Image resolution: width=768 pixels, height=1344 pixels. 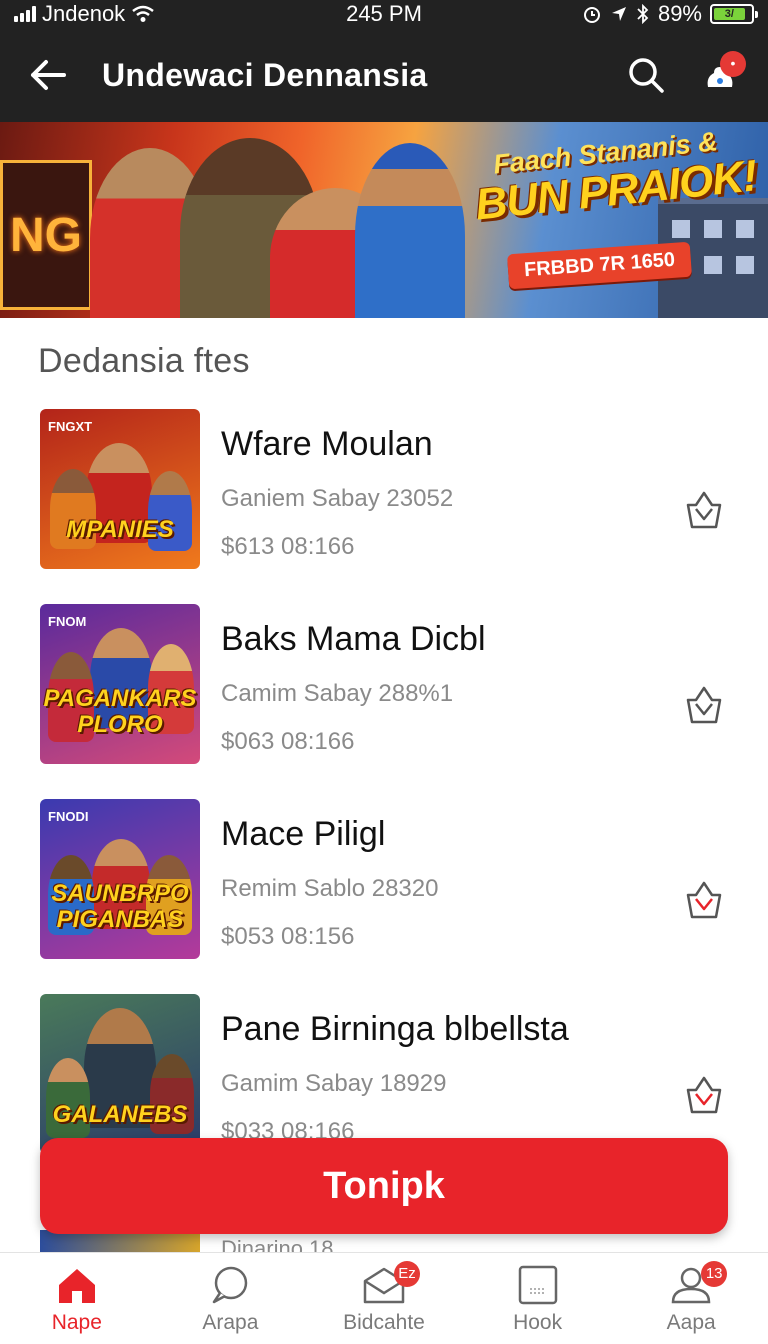 What do you see at coordinates (410, 230) in the screenshot?
I see `banner-character` at bounding box center [410, 230].